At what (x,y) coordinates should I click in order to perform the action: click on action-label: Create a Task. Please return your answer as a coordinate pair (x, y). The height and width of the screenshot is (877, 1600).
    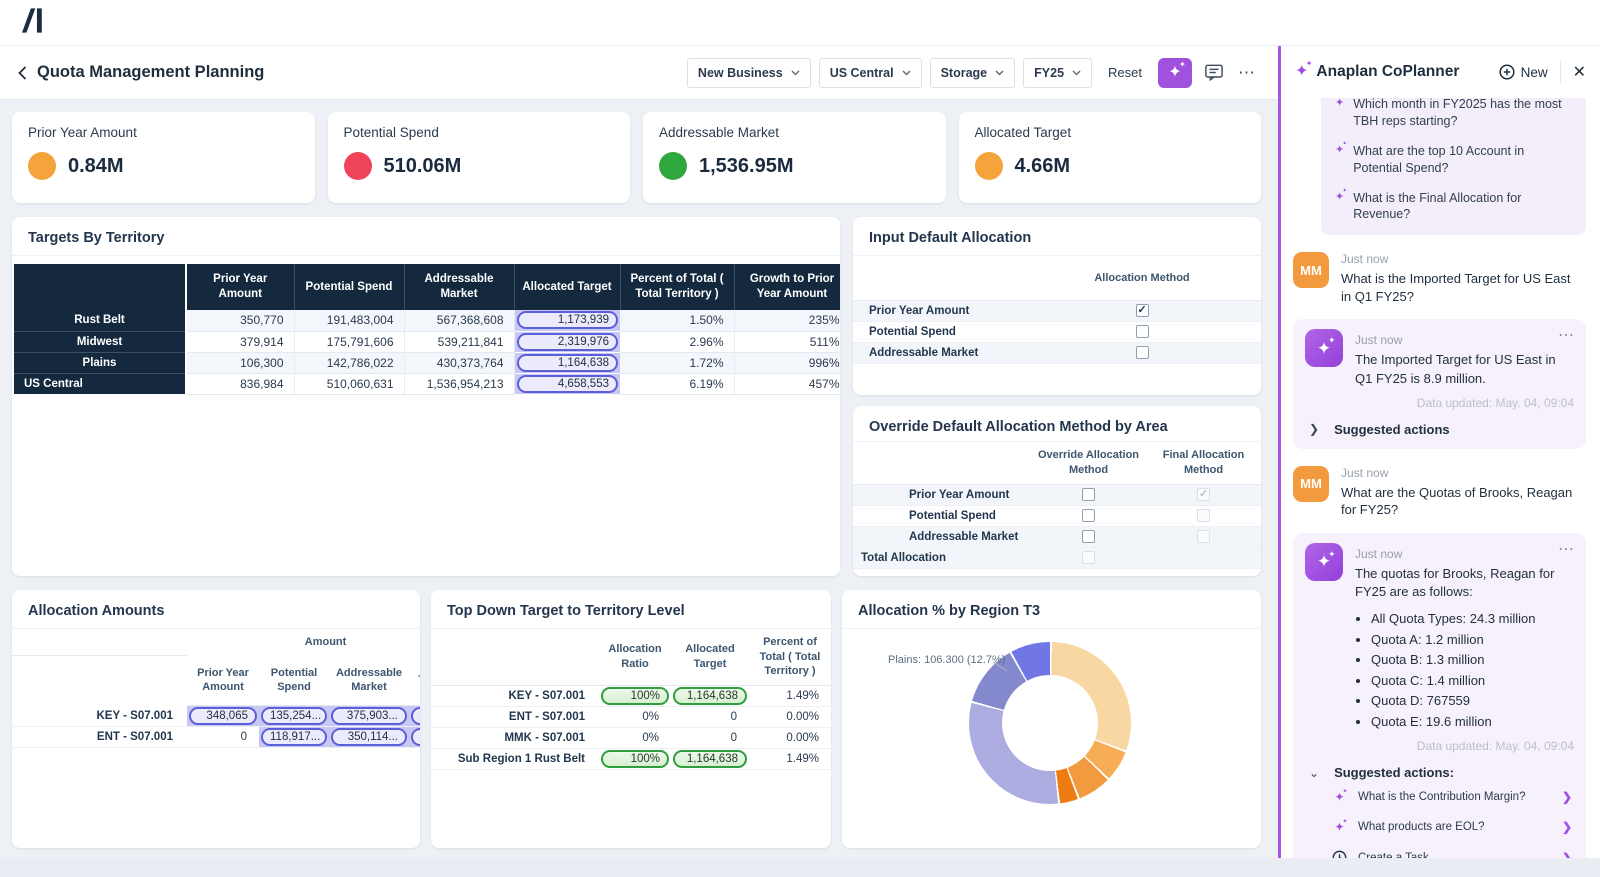
    Looking at the image, I should click on (1393, 854).